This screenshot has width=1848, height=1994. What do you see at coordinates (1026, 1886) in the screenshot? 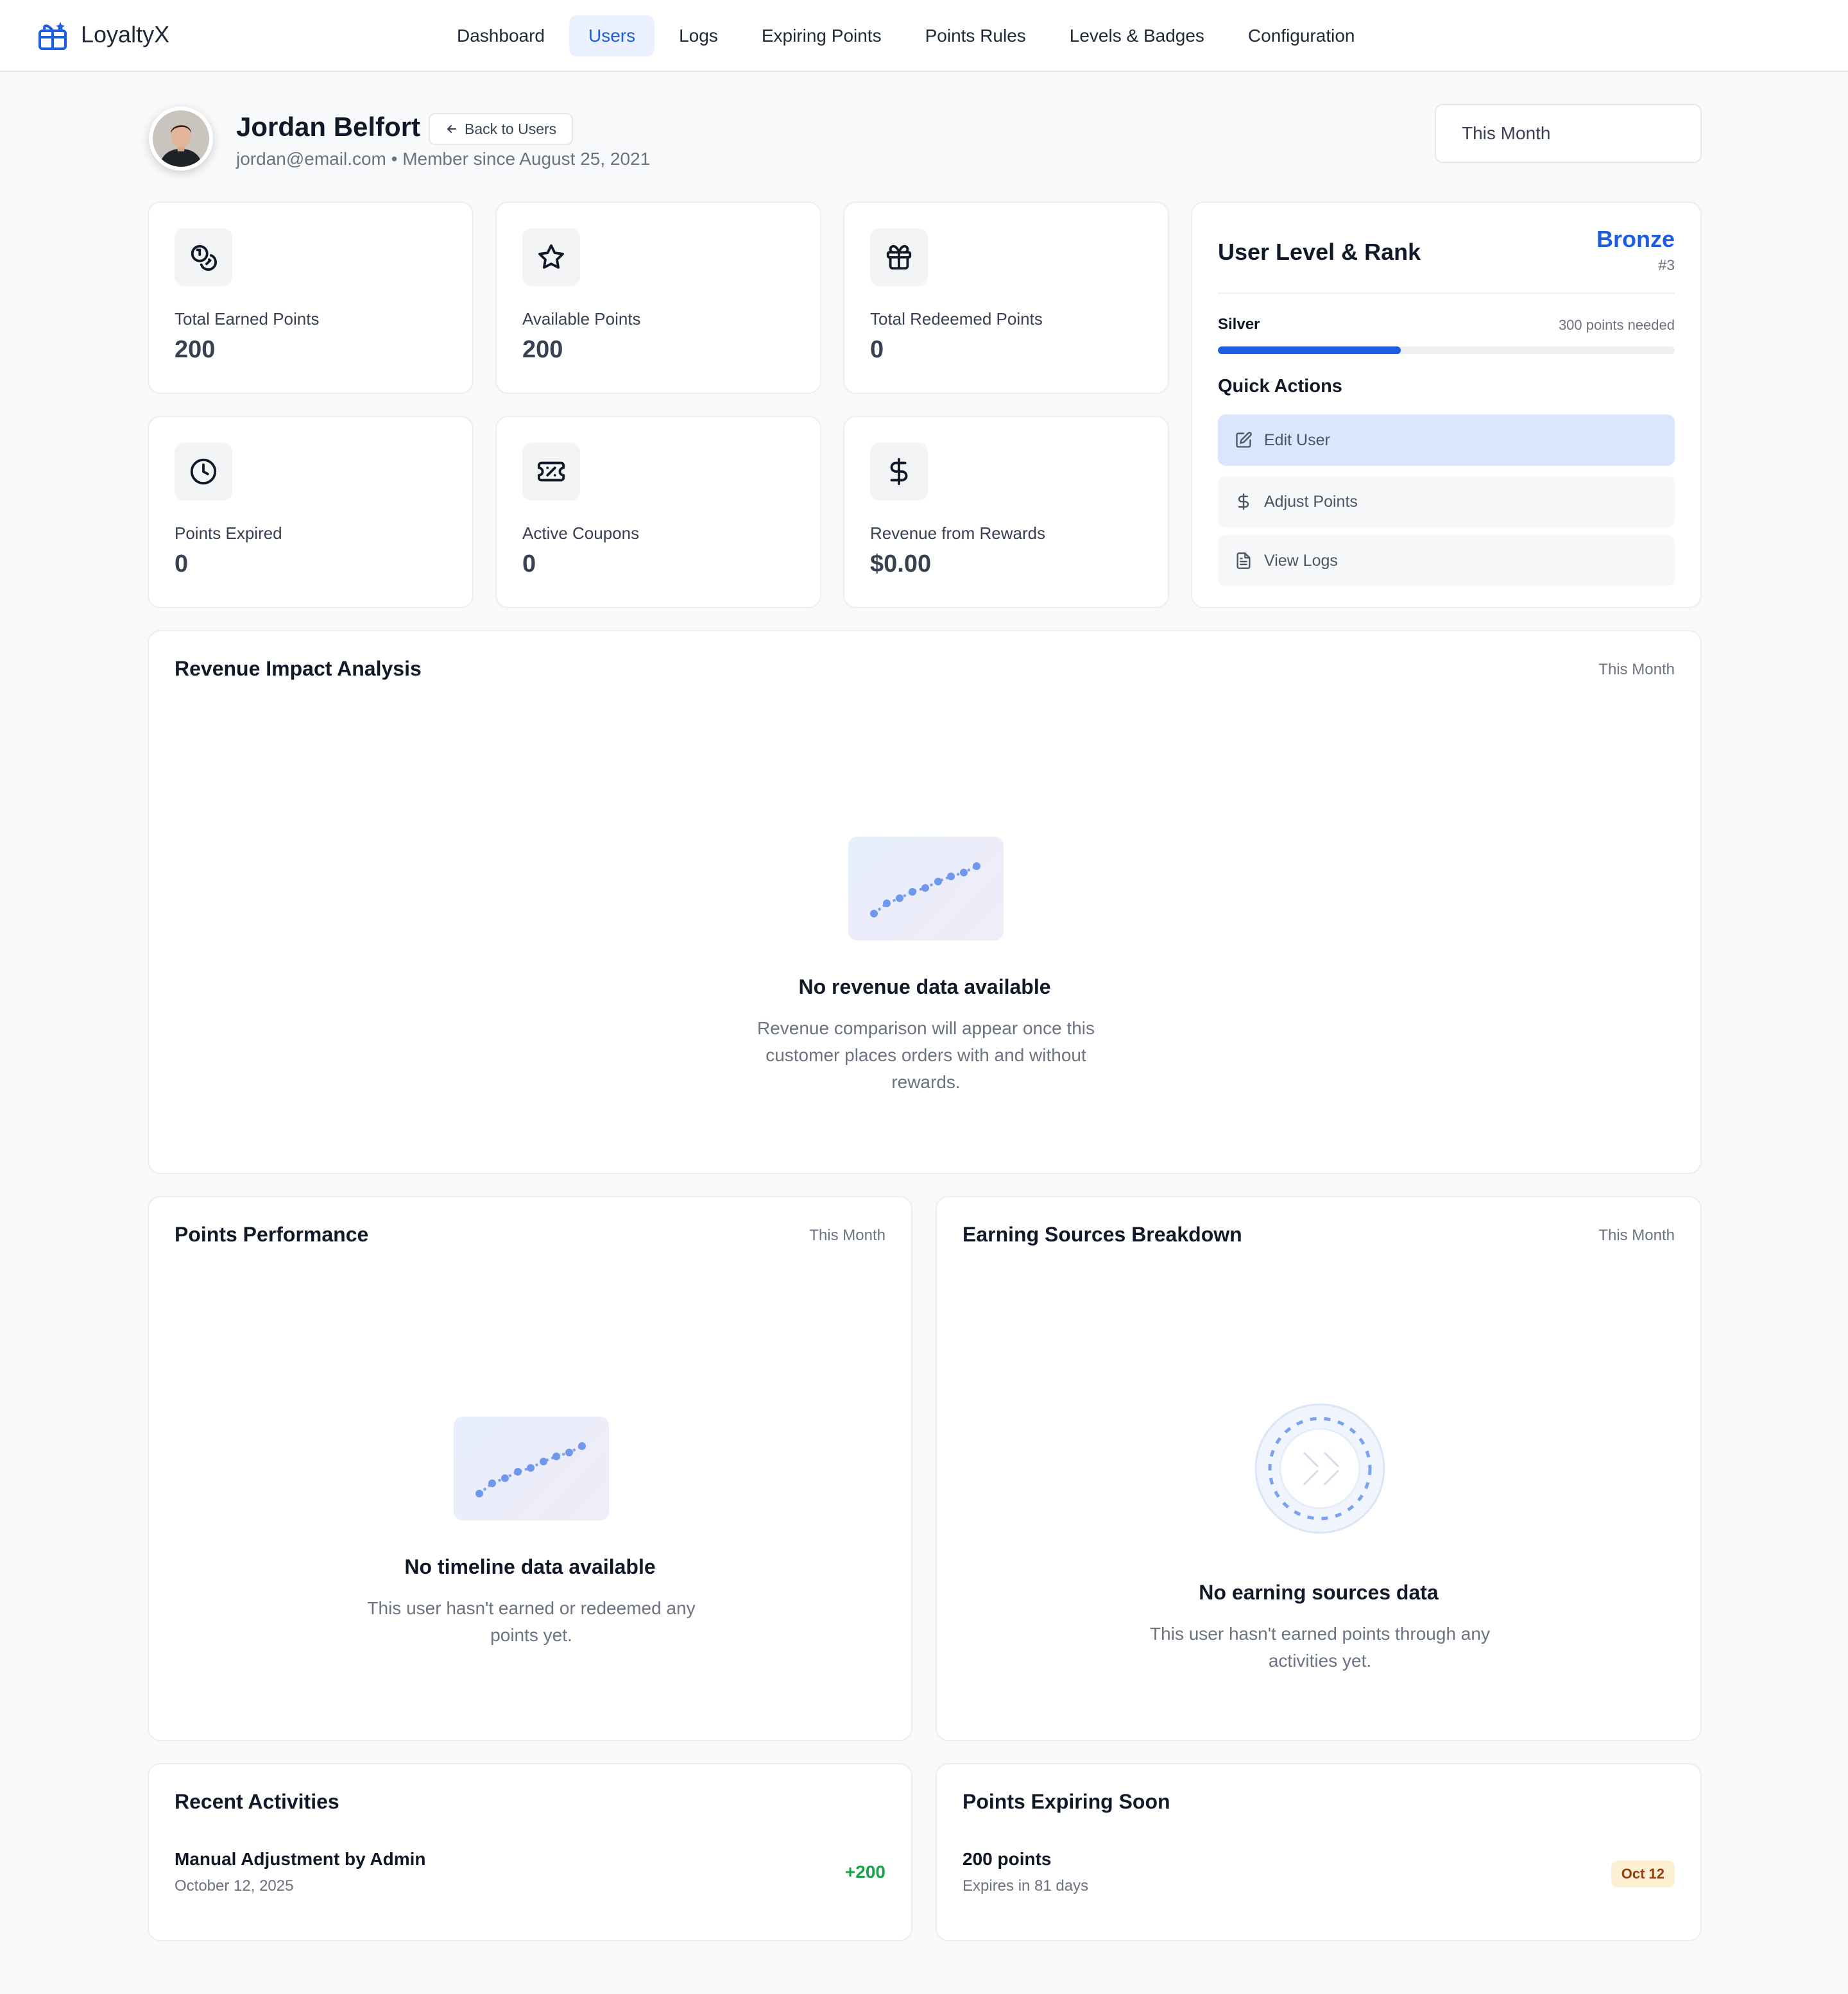
I see `expiring-subtitle: Expires in 81 days` at bounding box center [1026, 1886].